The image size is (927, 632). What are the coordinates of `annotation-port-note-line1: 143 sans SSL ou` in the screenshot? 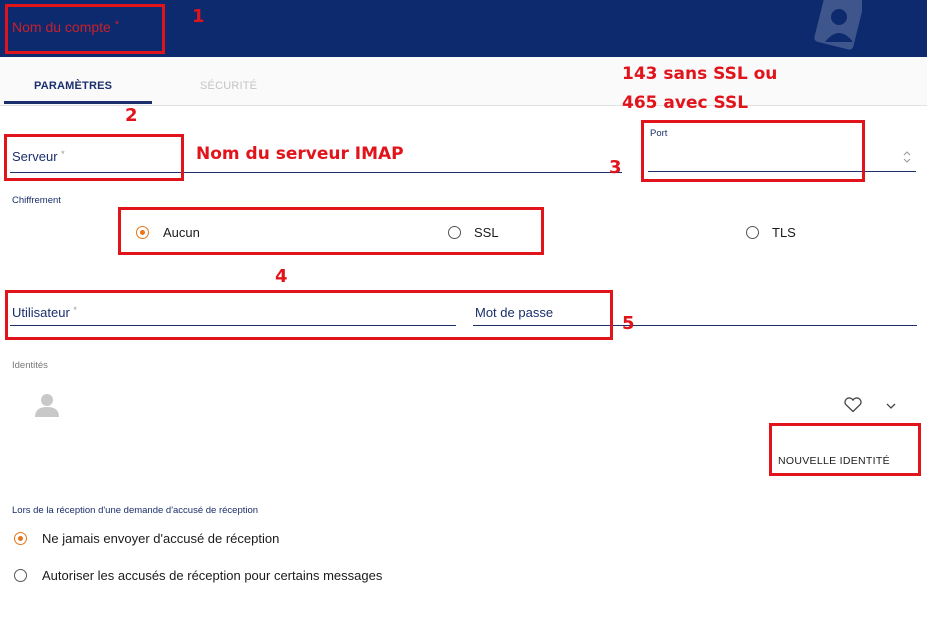 It's located at (700, 74).